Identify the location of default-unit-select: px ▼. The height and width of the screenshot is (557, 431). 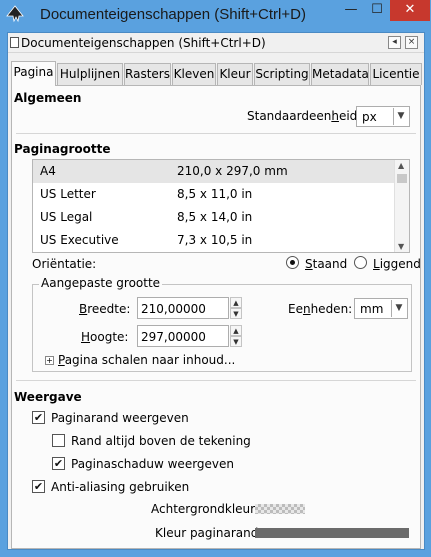
(383, 116).